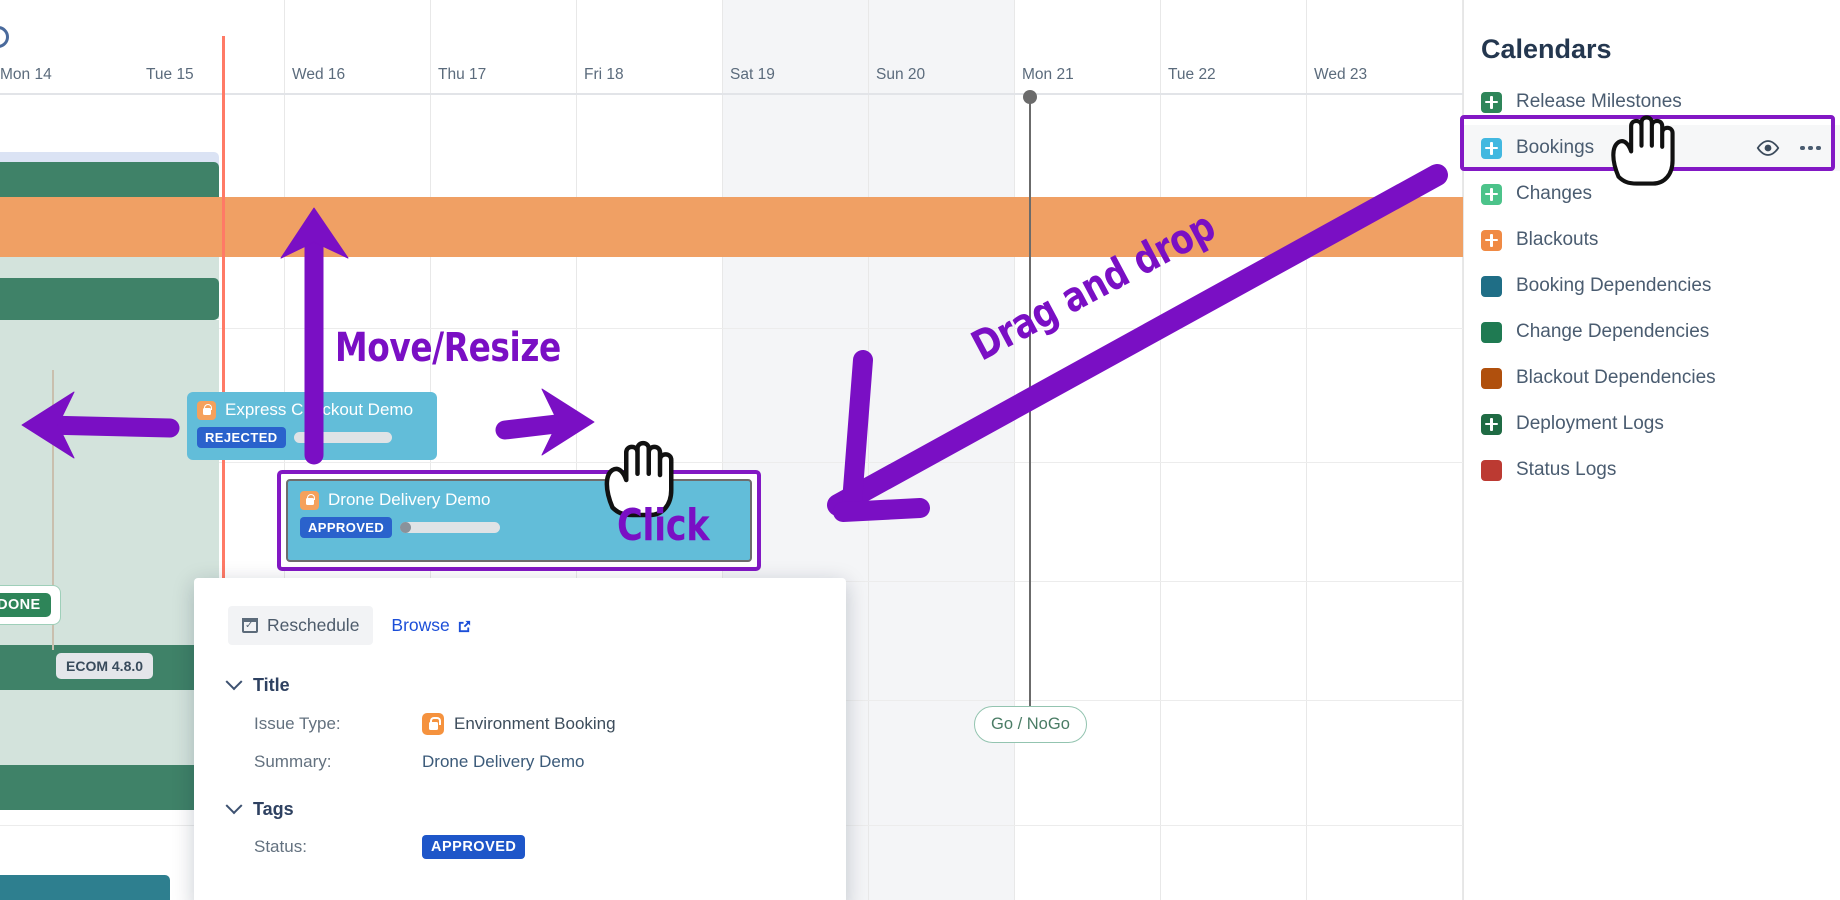 Image resolution: width=1840 pixels, height=900 pixels. Describe the element at coordinates (518, 808) in the screenshot. I see `section-header-tags: Tags` at that location.